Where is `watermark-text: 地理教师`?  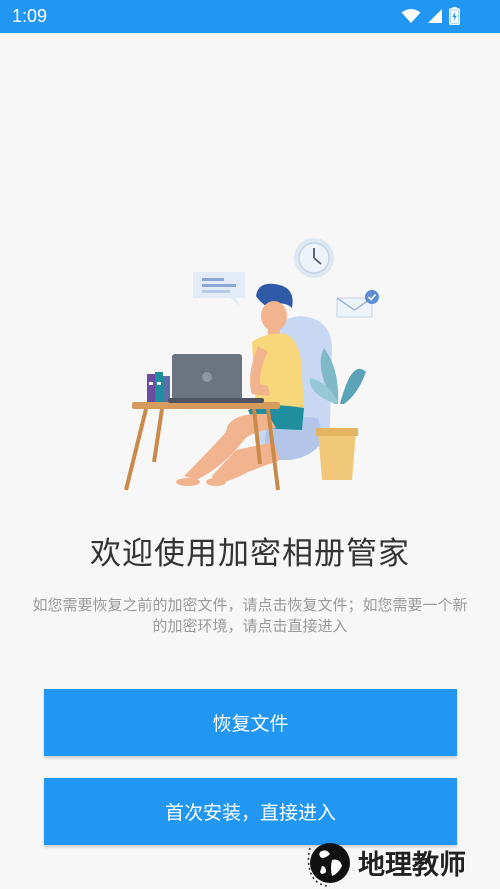
watermark-text: 地理教师 is located at coordinates (412, 865).